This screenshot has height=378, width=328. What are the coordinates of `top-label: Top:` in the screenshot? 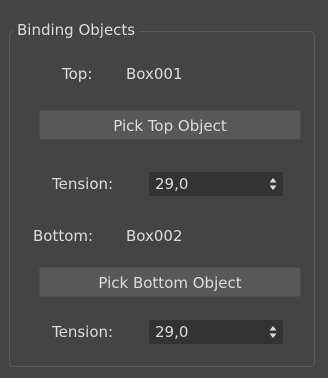 It's located at (77, 74).